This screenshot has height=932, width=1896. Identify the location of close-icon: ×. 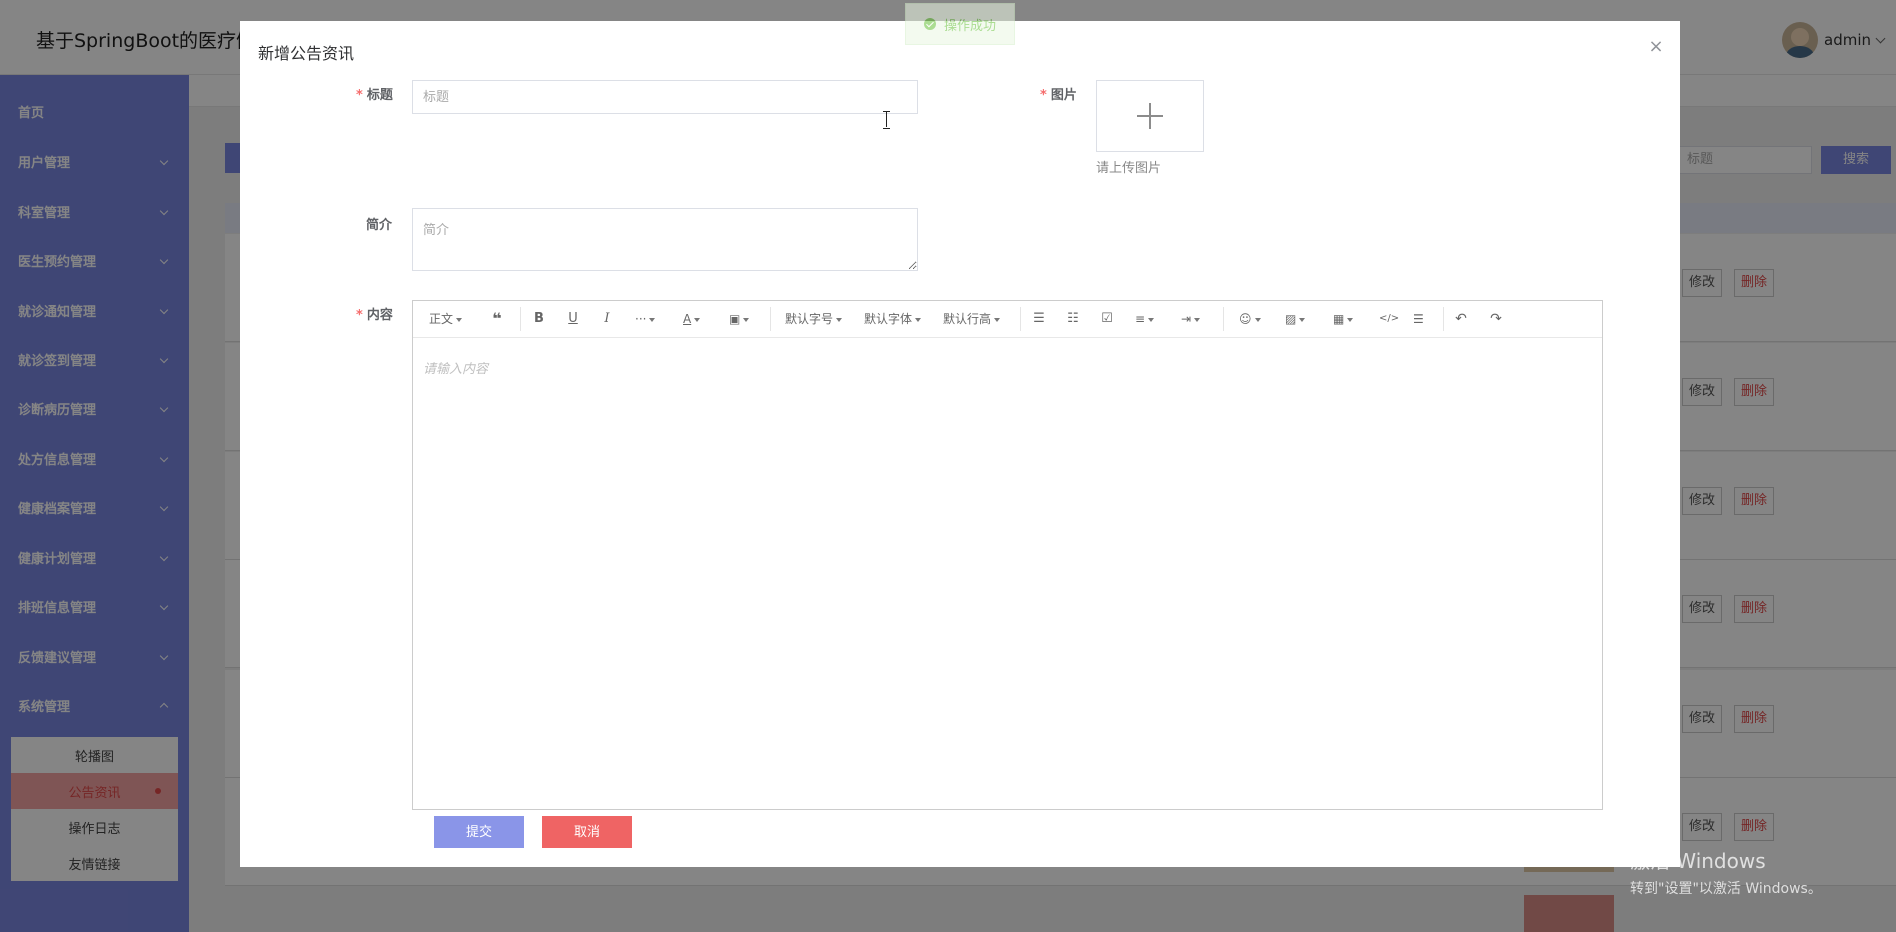
(1656, 47).